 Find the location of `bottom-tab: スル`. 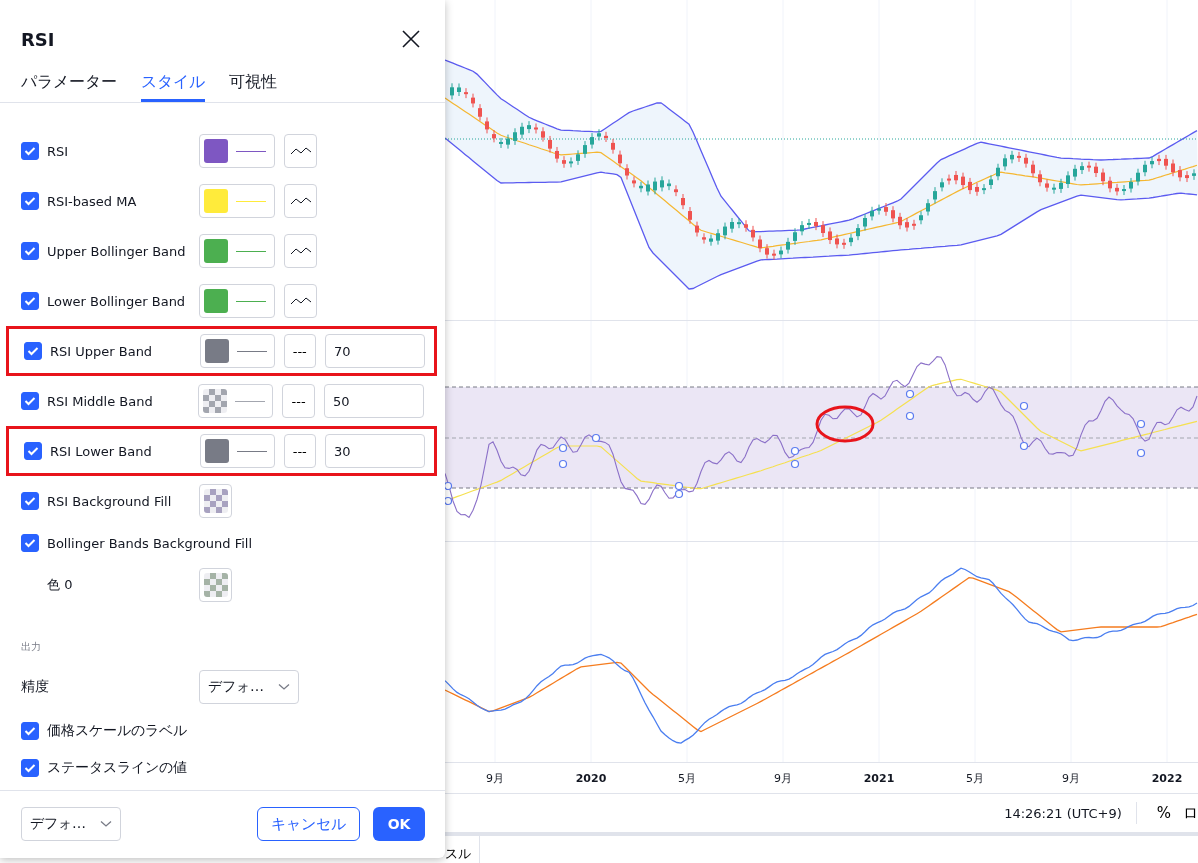

bottom-tab: スル is located at coordinates (462, 849).